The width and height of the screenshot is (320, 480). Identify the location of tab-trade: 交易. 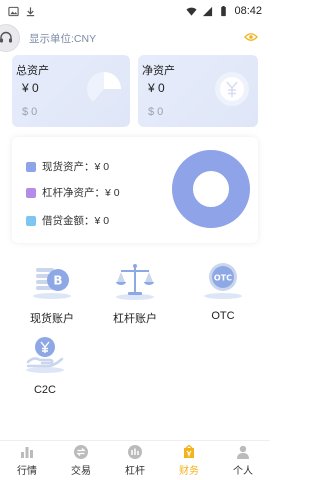
(81, 460).